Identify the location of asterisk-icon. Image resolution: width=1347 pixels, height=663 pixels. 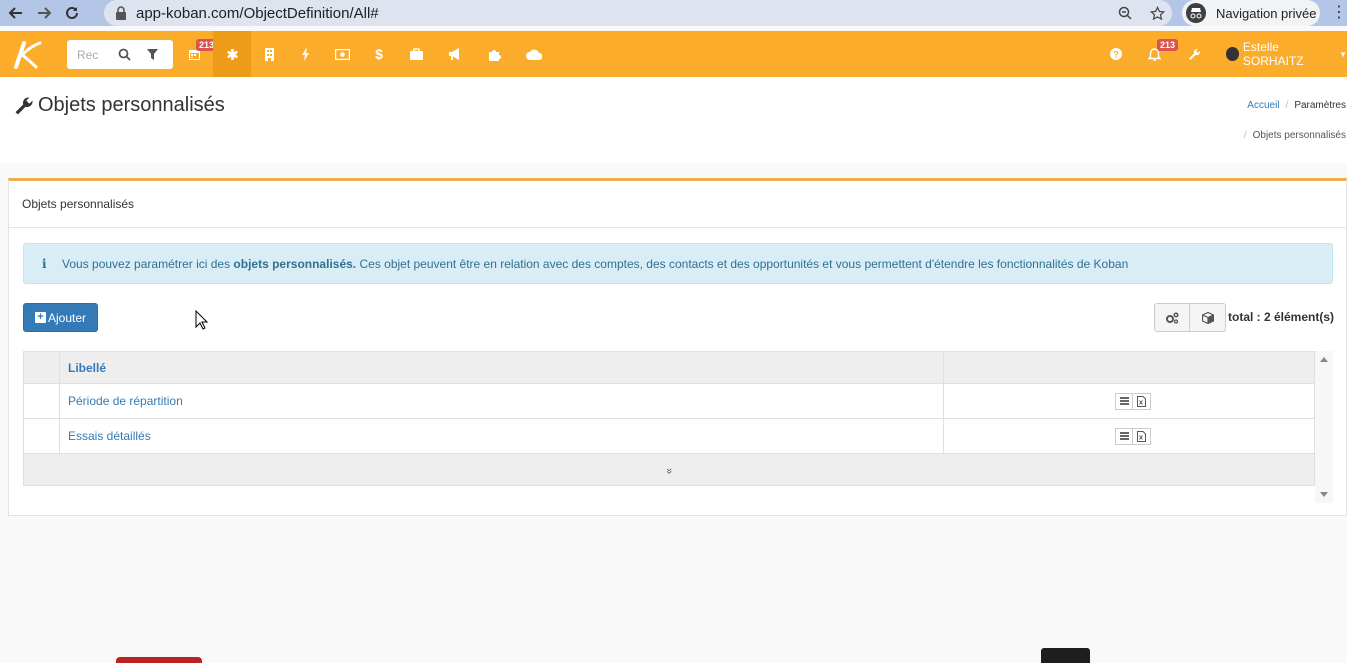
(232, 54).